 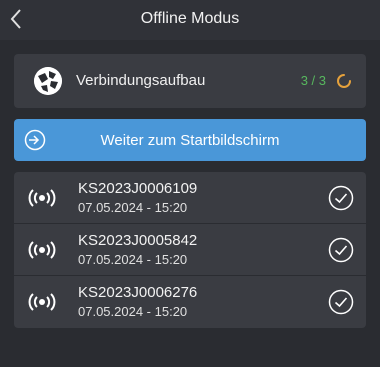 I want to click on connection-status-card: Verbindungsaufbau 3 / 3, so click(x=190, y=81).